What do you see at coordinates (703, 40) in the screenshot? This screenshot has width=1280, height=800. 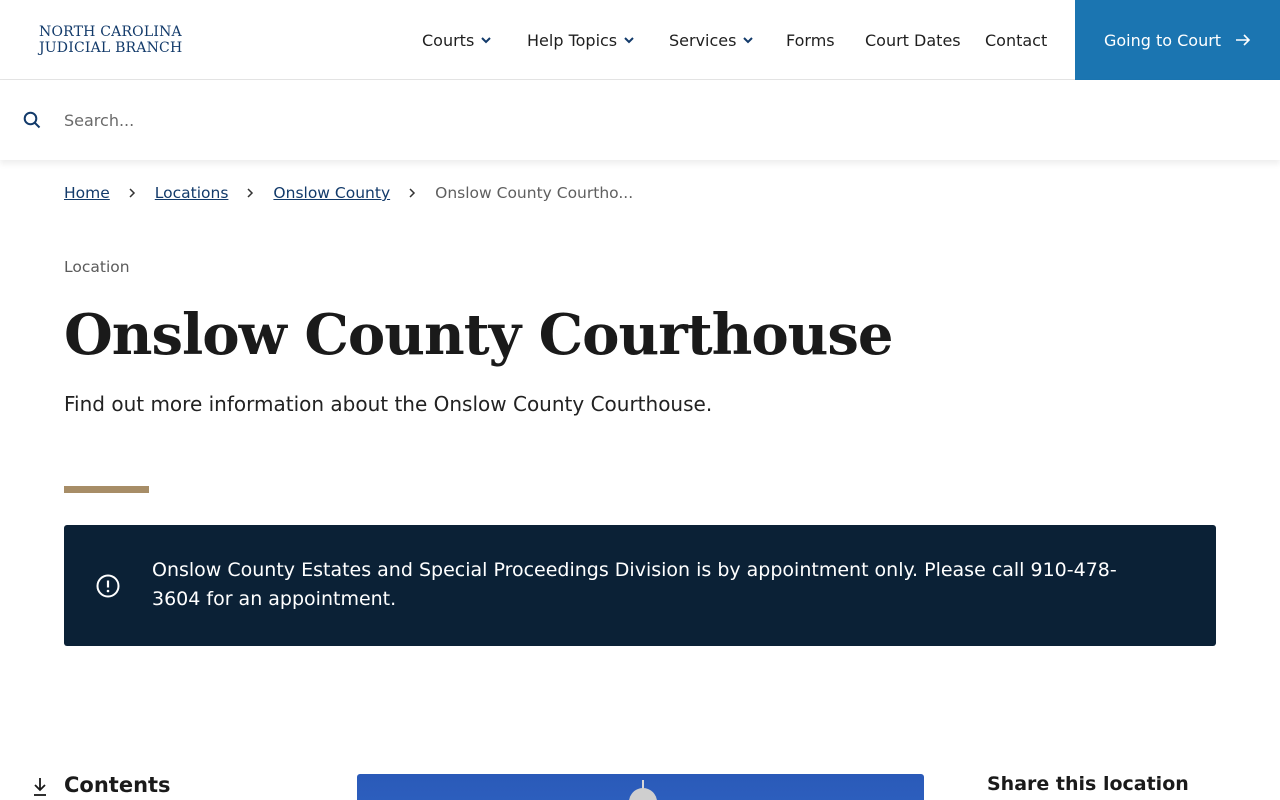 I see `nav-services-label: Services` at bounding box center [703, 40].